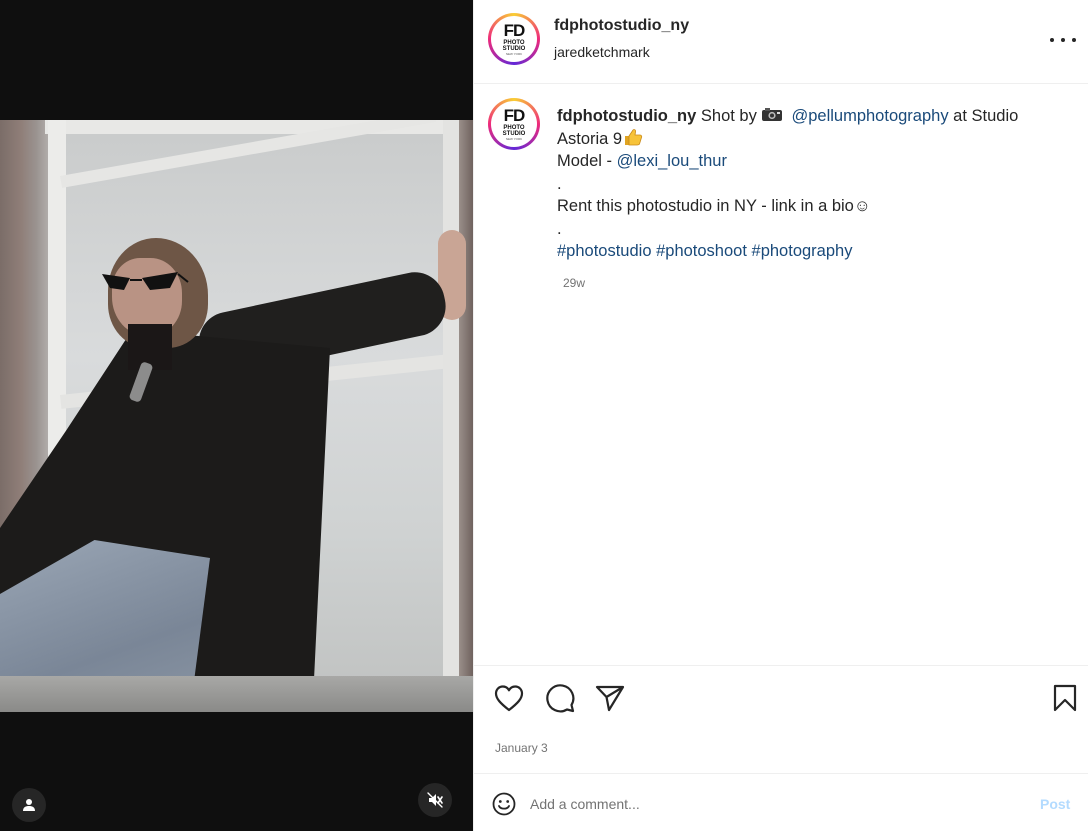 The height and width of the screenshot is (831, 1088). I want to click on muted-speaker-icon, so click(435, 800).